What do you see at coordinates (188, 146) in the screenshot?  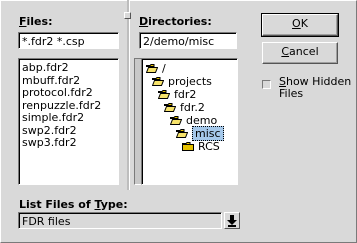 I see `folder-closed-icon` at bounding box center [188, 146].